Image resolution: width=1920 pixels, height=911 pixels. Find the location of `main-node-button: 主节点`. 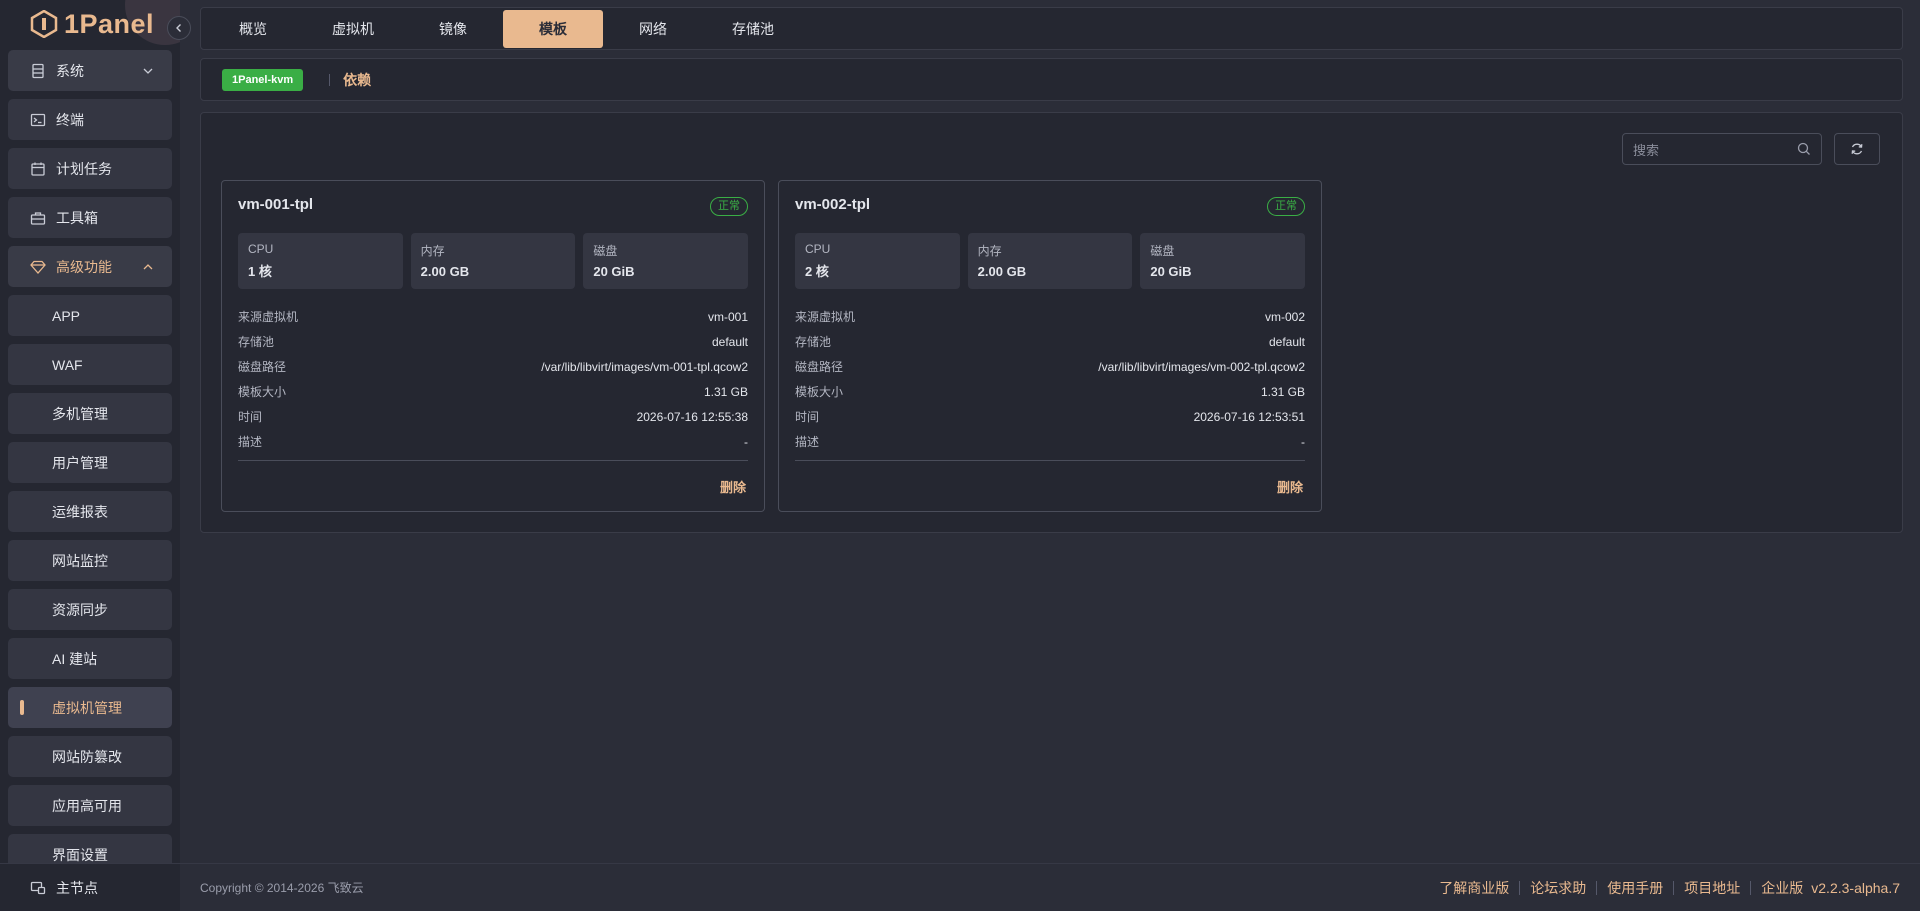

main-node-button: 主节点 is located at coordinates (90, 887).